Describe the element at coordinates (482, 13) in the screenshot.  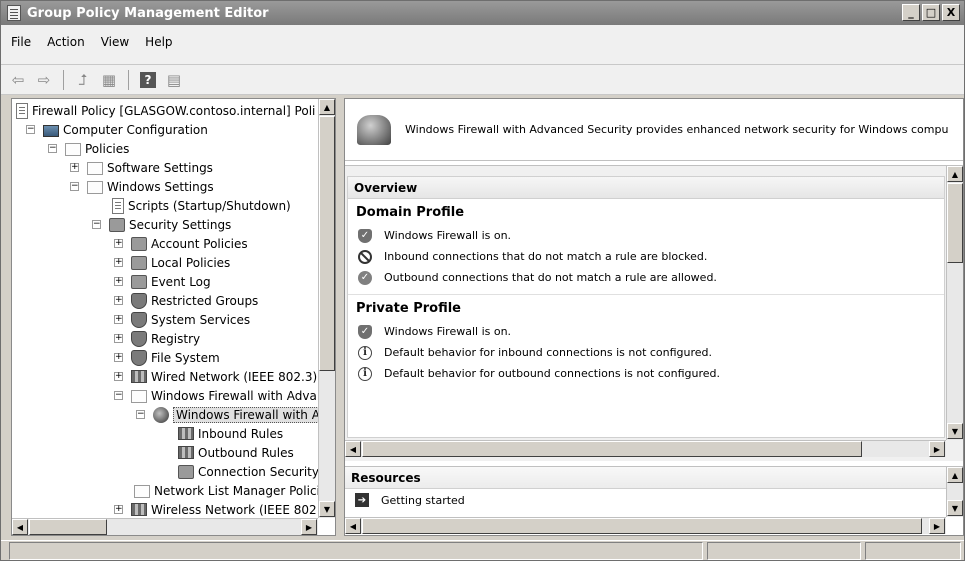
I see `title-bar: Group Policy Management Editor _ □ X` at that location.